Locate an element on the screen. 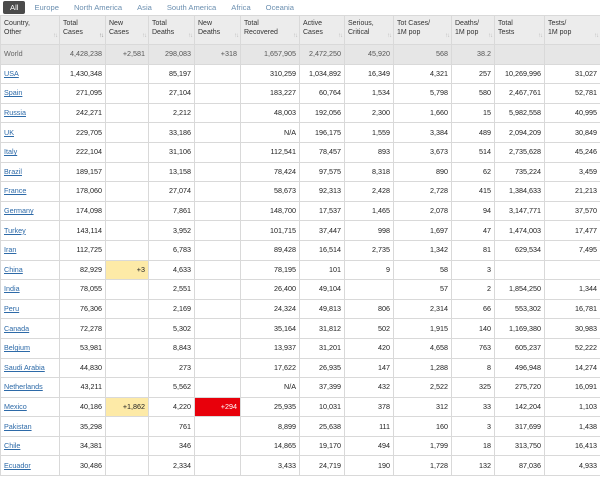 This screenshot has height=477, width=600. column-header-total-recovered: Total Recovered ↑↓ is located at coordinates (270, 30).